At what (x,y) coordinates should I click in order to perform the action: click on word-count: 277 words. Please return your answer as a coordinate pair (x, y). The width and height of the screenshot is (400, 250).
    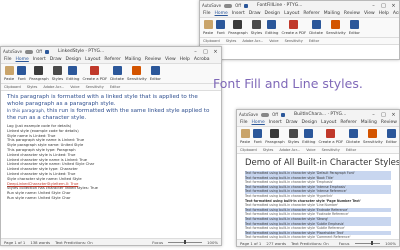
    Looking at the image, I should click on (276, 243).